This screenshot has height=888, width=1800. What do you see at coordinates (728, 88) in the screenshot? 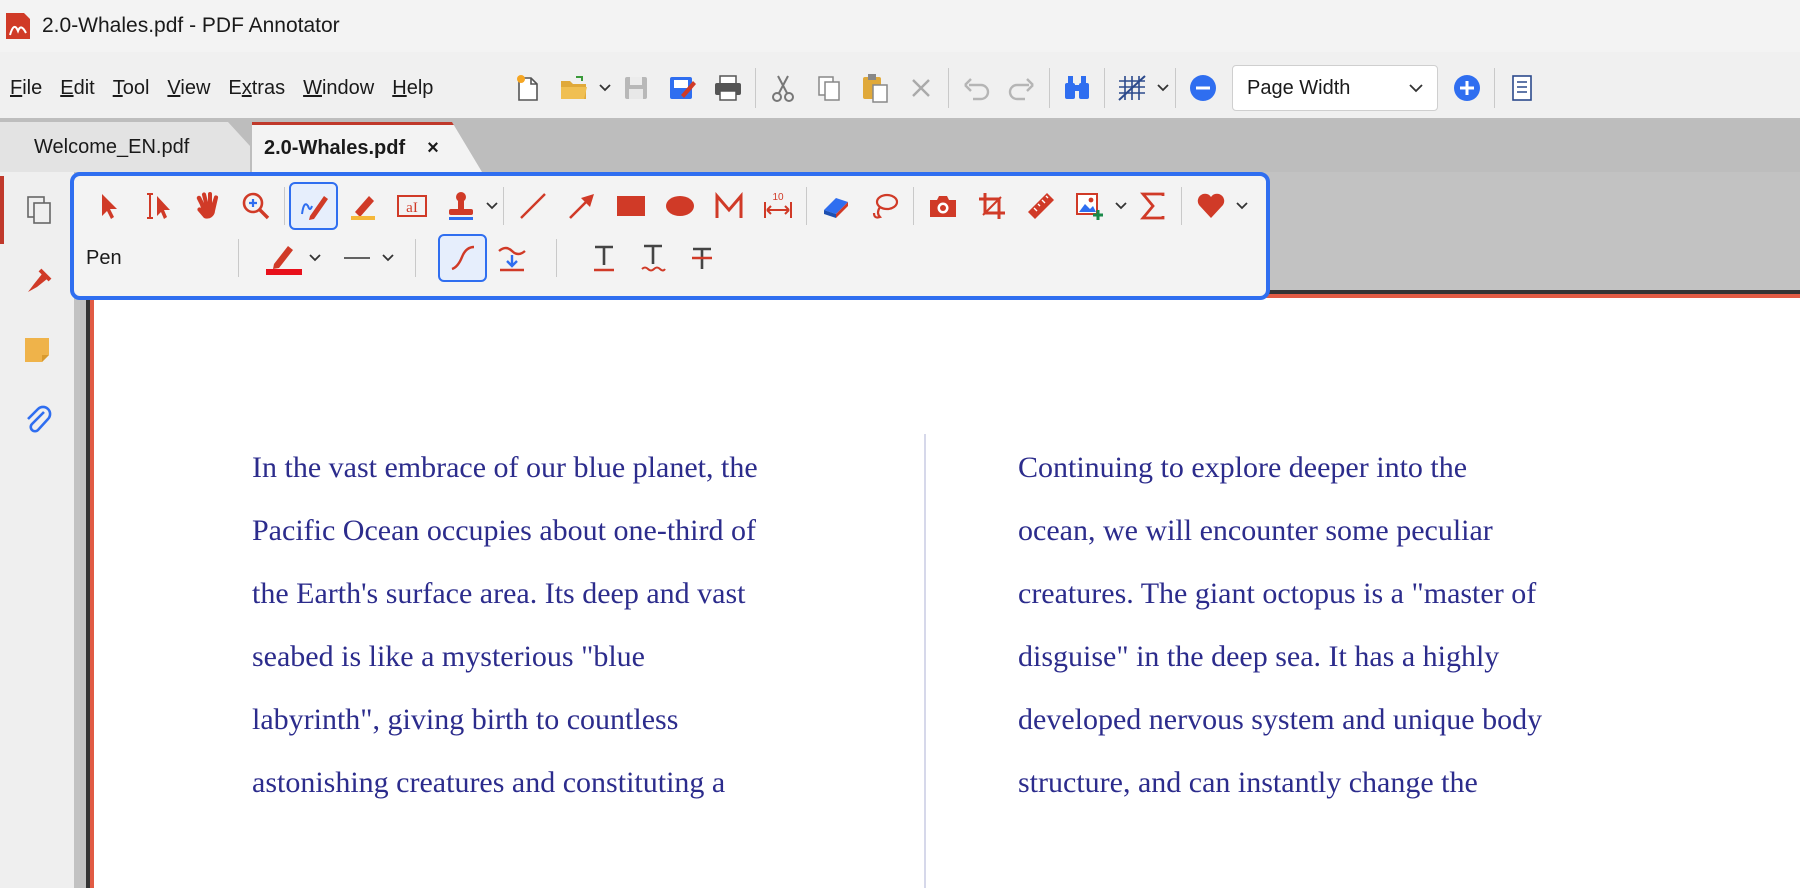
I see `print-button` at bounding box center [728, 88].